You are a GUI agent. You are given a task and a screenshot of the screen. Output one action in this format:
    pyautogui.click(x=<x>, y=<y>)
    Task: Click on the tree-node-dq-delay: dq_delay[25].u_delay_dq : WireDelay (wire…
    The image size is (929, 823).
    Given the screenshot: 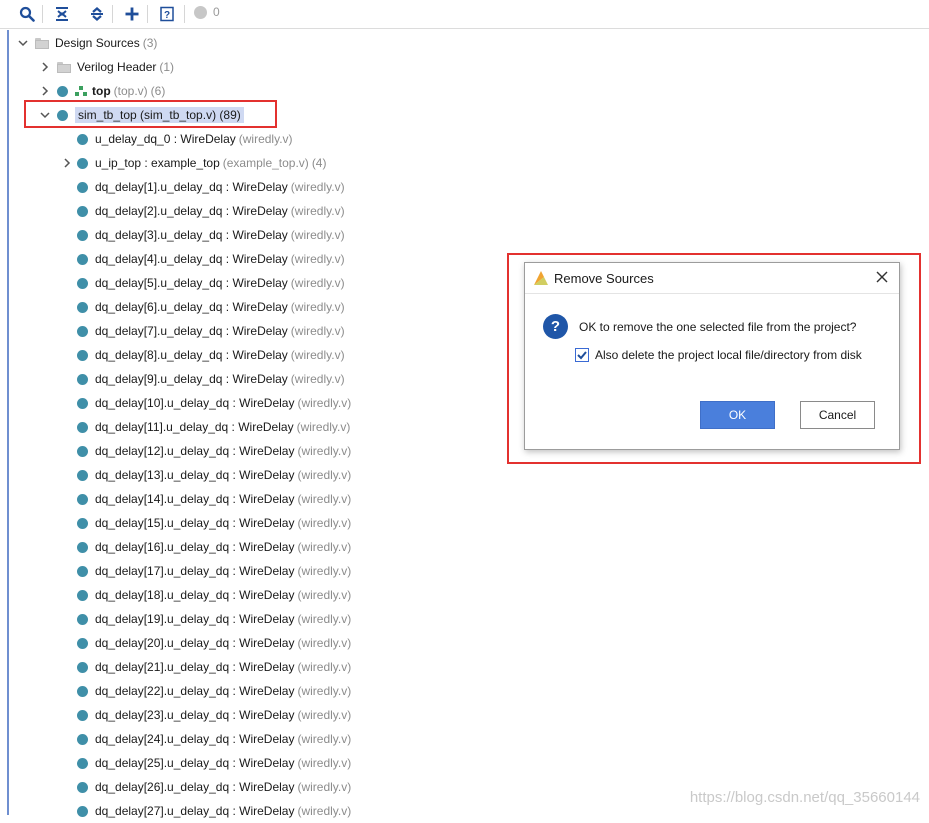 What is the action you would take?
    pyautogui.click(x=214, y=763)
    